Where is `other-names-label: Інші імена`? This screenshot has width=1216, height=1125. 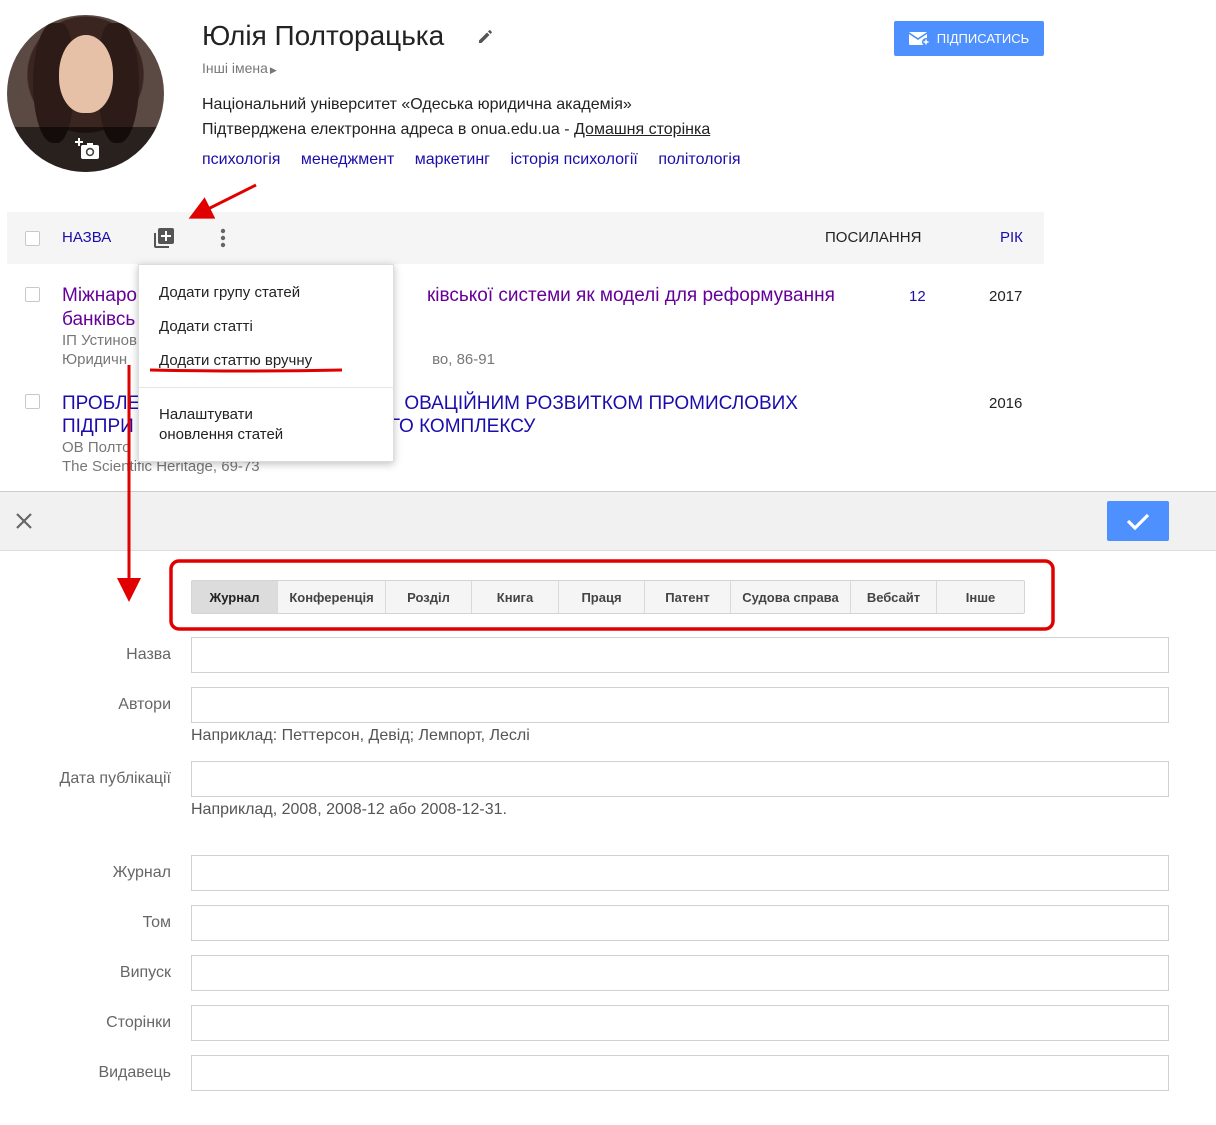
other-names-label: Інші імена is located at coordinates (235, 68).